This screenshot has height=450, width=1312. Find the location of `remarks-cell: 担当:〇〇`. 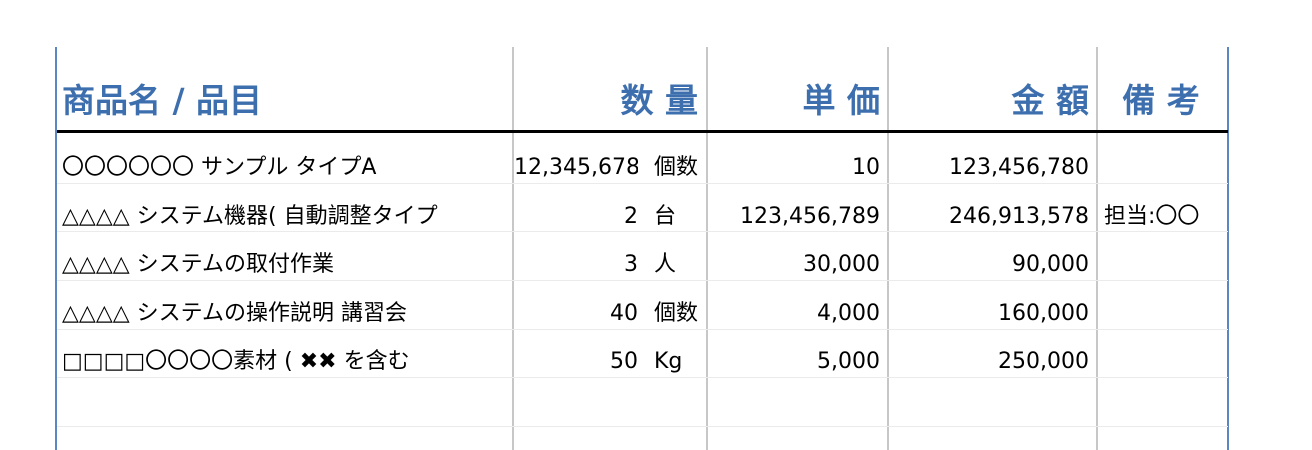

remarks-cell: 担当:〇〇 is located at coordinates (1152, 216).